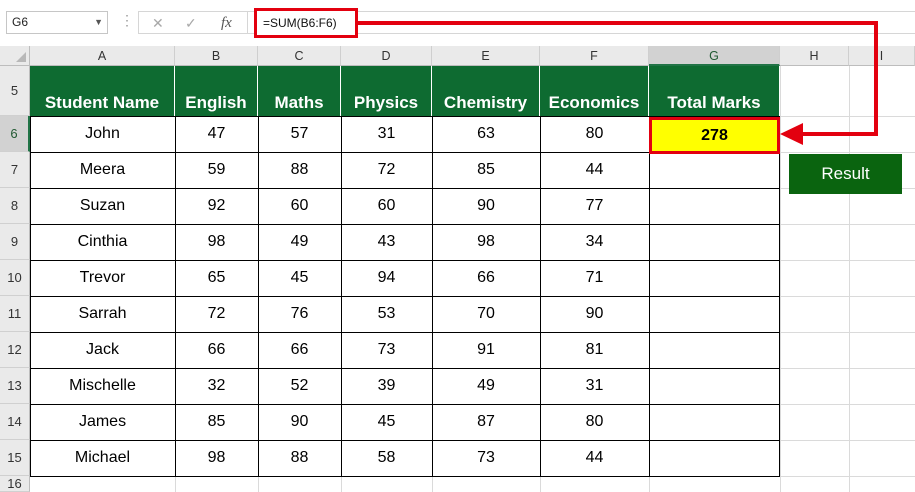  Describe the element at coordinates (102, 458) in the screenshot. I see `student-name-cell: Michael` at that location.